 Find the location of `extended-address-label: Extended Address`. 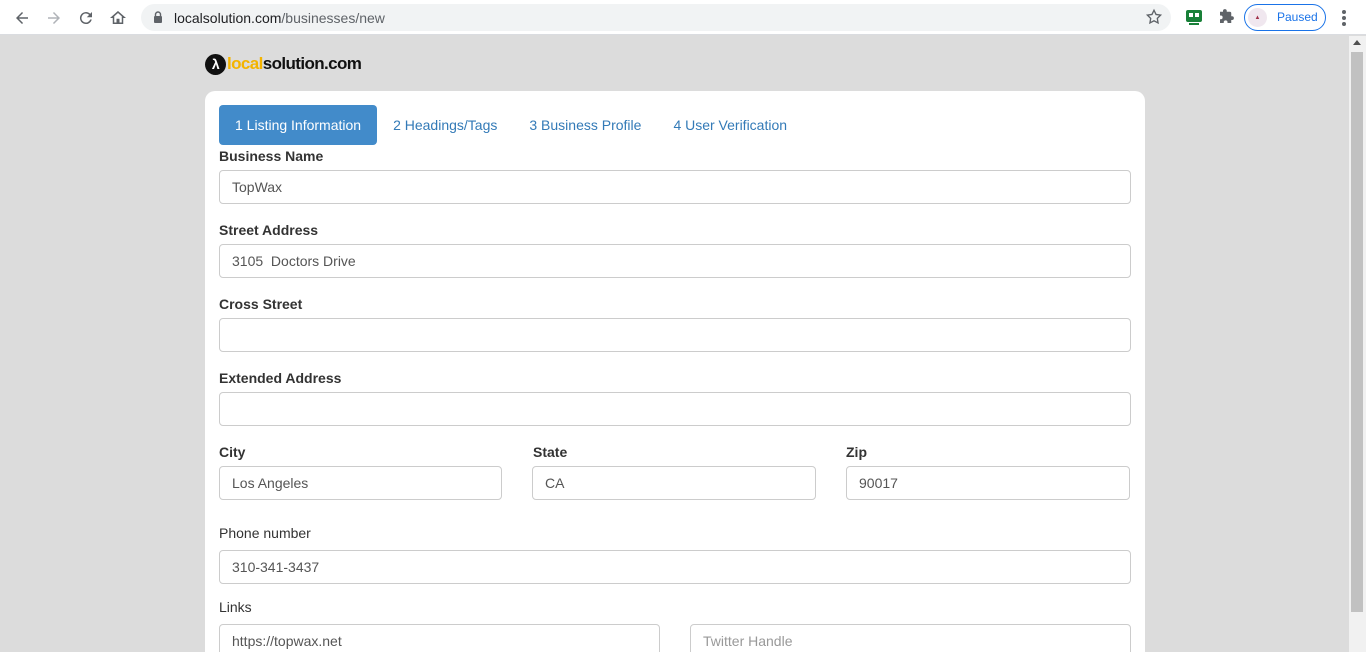

extended-address-label: Extended Address is located at coordinates (280, 378).